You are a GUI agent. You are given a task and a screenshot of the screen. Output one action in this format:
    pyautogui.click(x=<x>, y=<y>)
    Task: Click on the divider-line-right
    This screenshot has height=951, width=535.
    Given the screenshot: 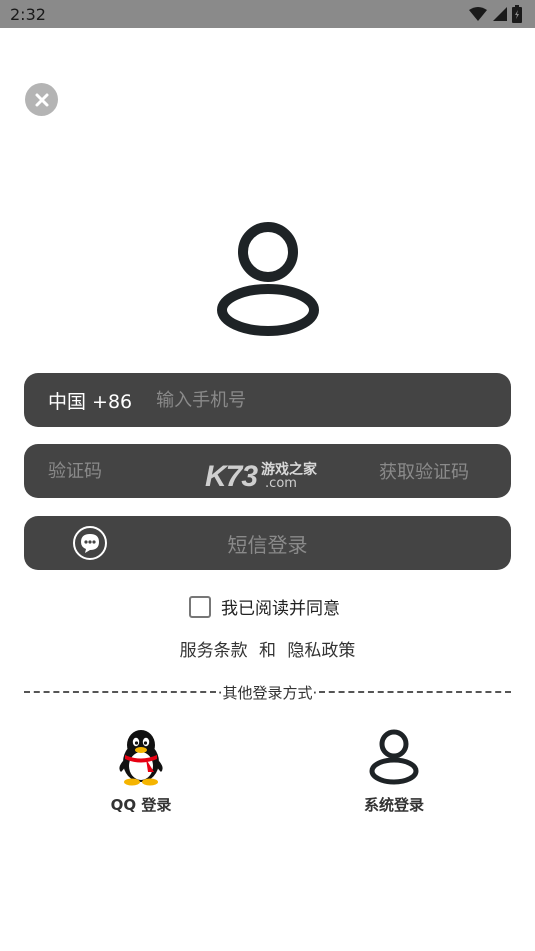 What is the action you would take?
    pyautogui.click(x=415, y=692)
    